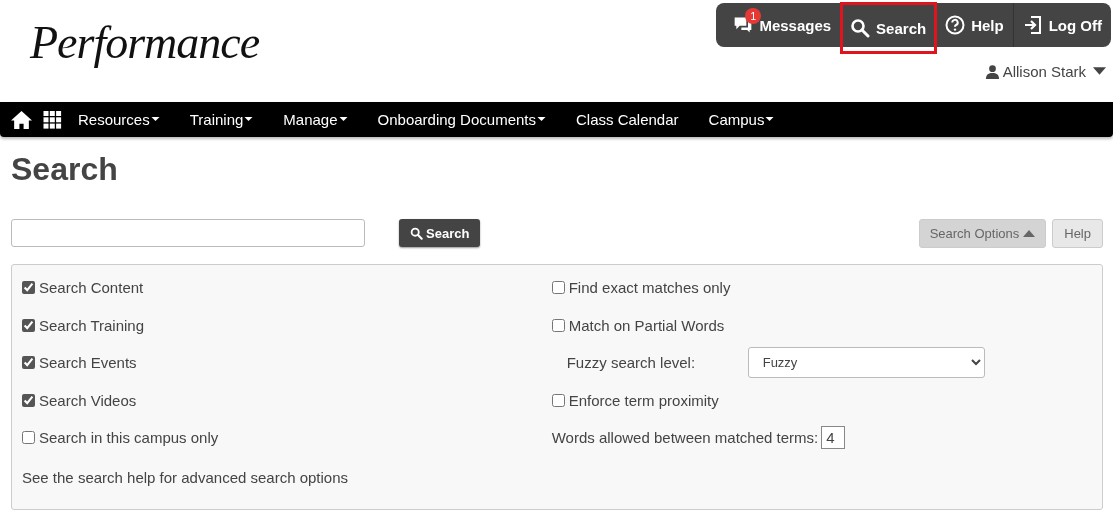  I want to click on field-label: Fuzzy search level:, so click(631, 363).